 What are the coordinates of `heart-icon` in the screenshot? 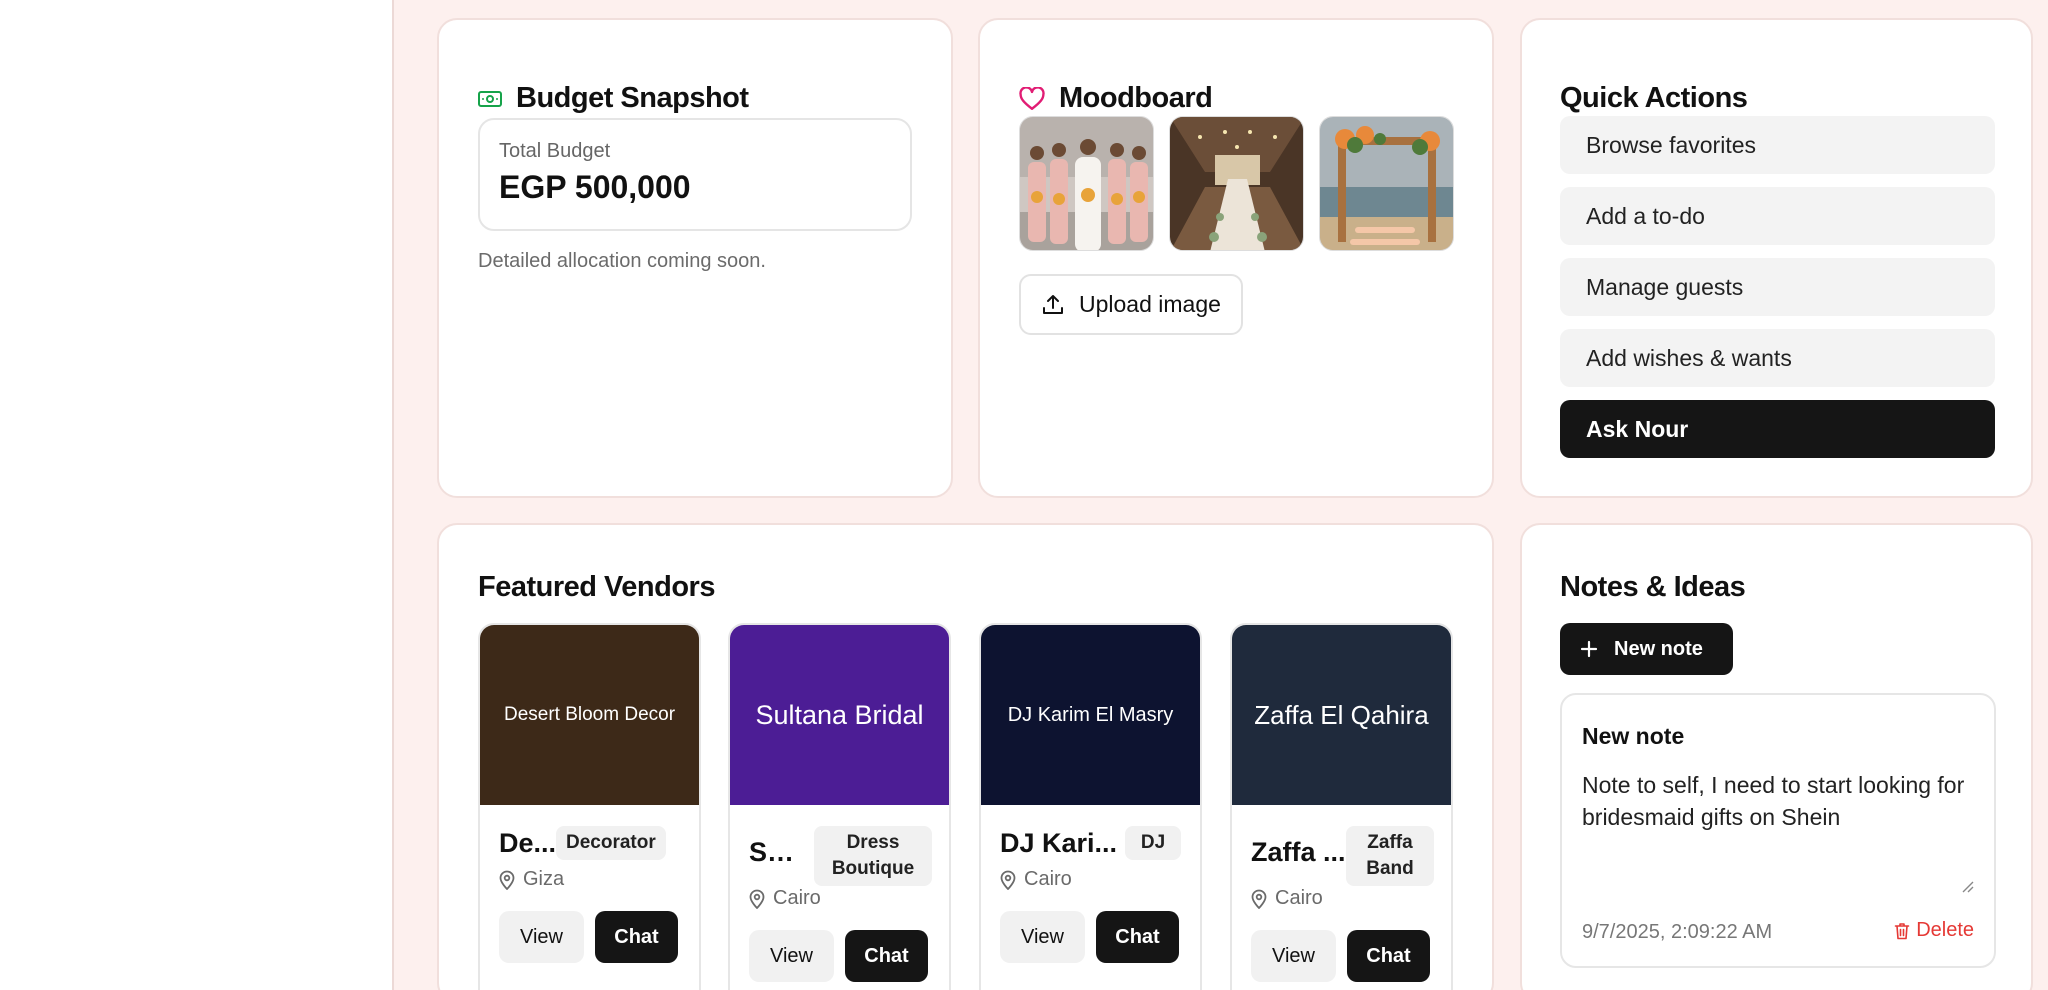 It's located at (1032, 98).